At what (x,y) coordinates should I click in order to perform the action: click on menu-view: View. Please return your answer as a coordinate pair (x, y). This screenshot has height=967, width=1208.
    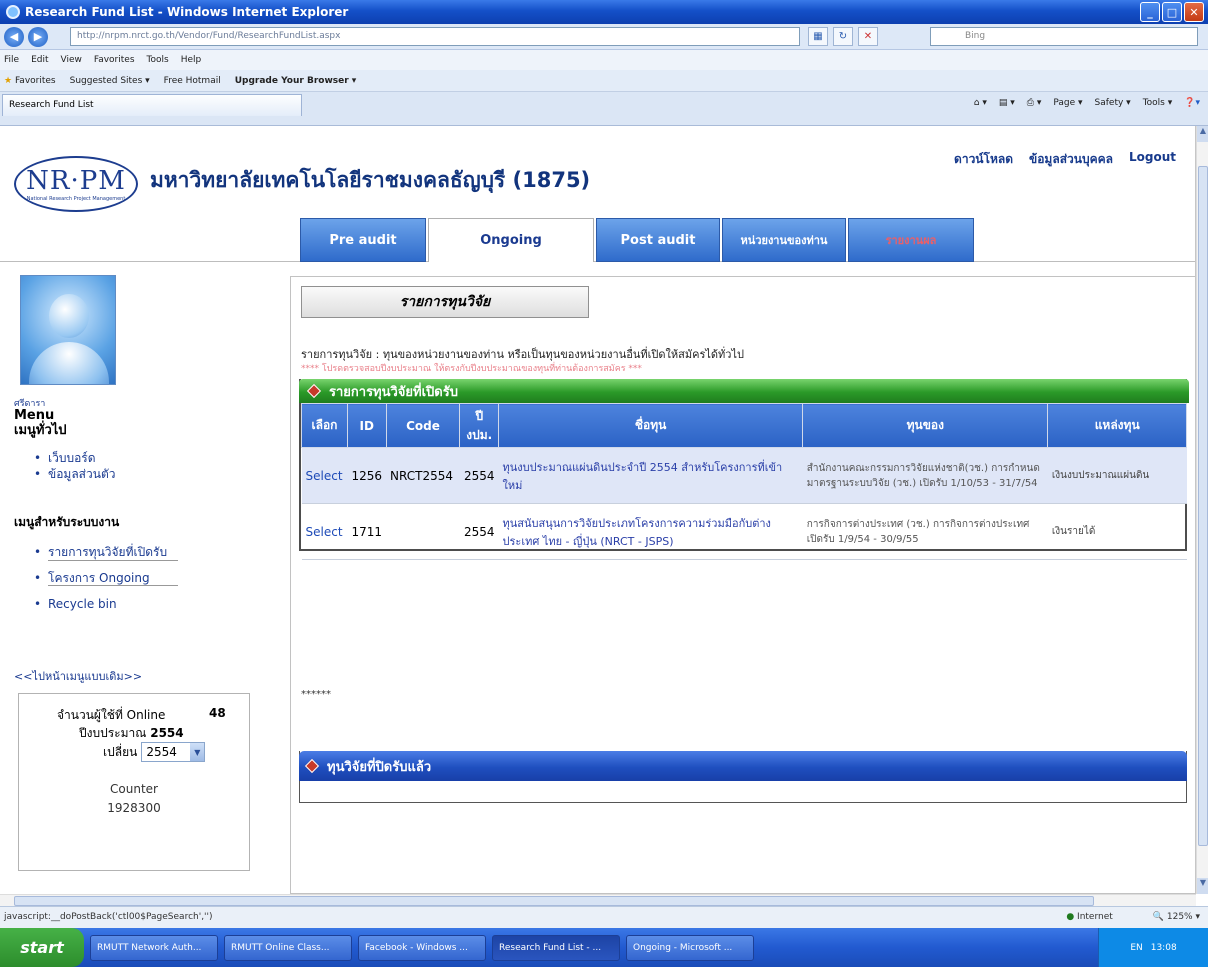
    Looking at the image, I should click on (71, 60).